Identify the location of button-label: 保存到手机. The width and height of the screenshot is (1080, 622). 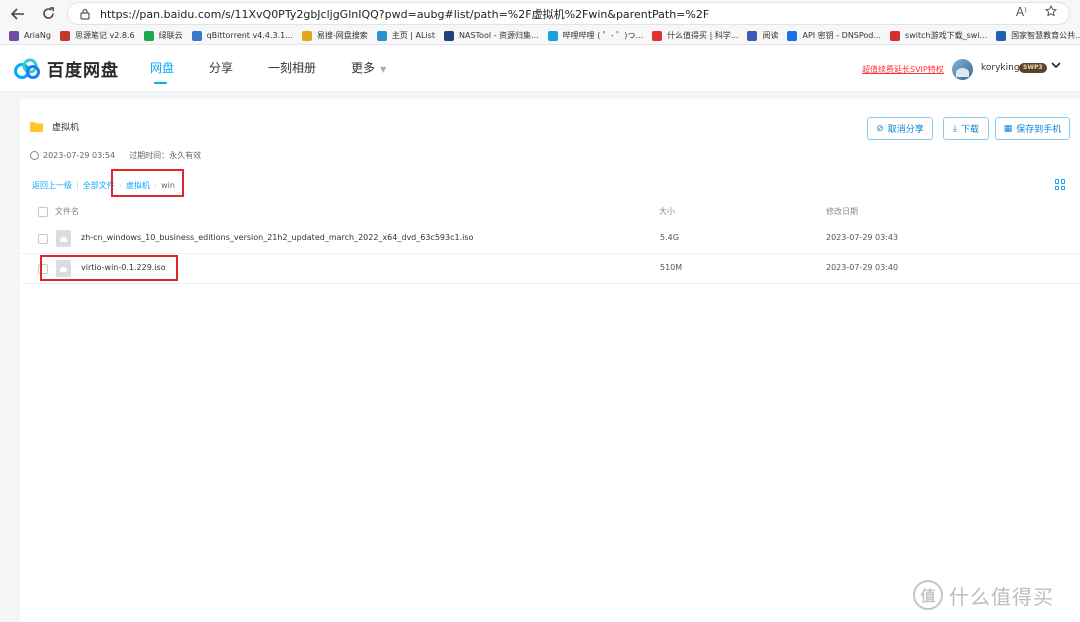
(1039, 130).